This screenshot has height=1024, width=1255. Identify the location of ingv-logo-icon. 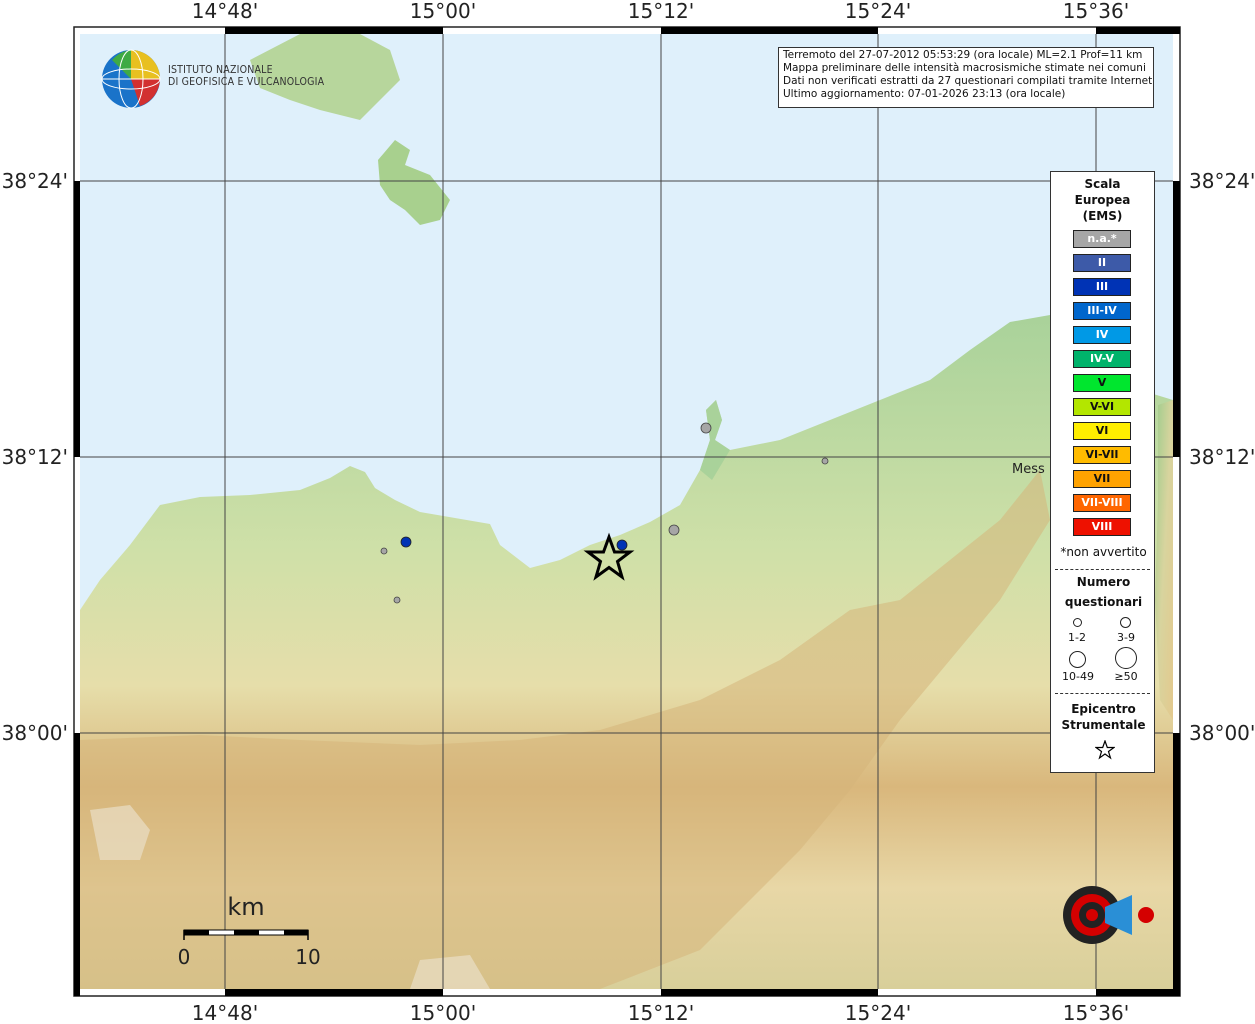
(131, 79).